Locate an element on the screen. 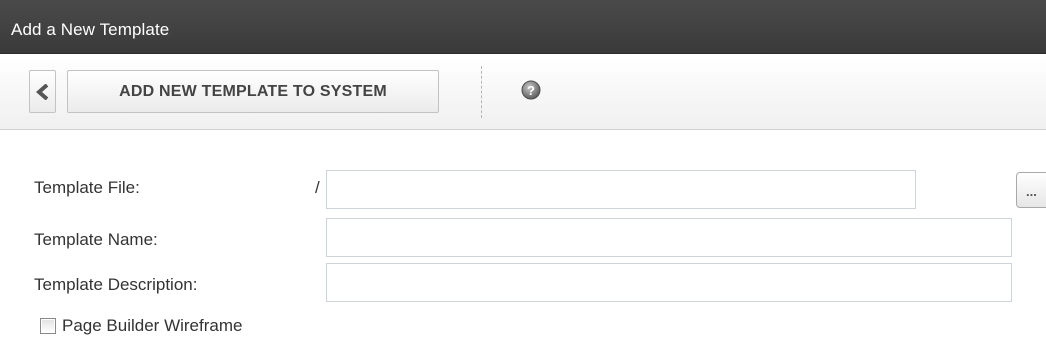 The width and height of the screenshot is (1046, 352). page-title: Add a New Template is located at coordinates (90, 29).